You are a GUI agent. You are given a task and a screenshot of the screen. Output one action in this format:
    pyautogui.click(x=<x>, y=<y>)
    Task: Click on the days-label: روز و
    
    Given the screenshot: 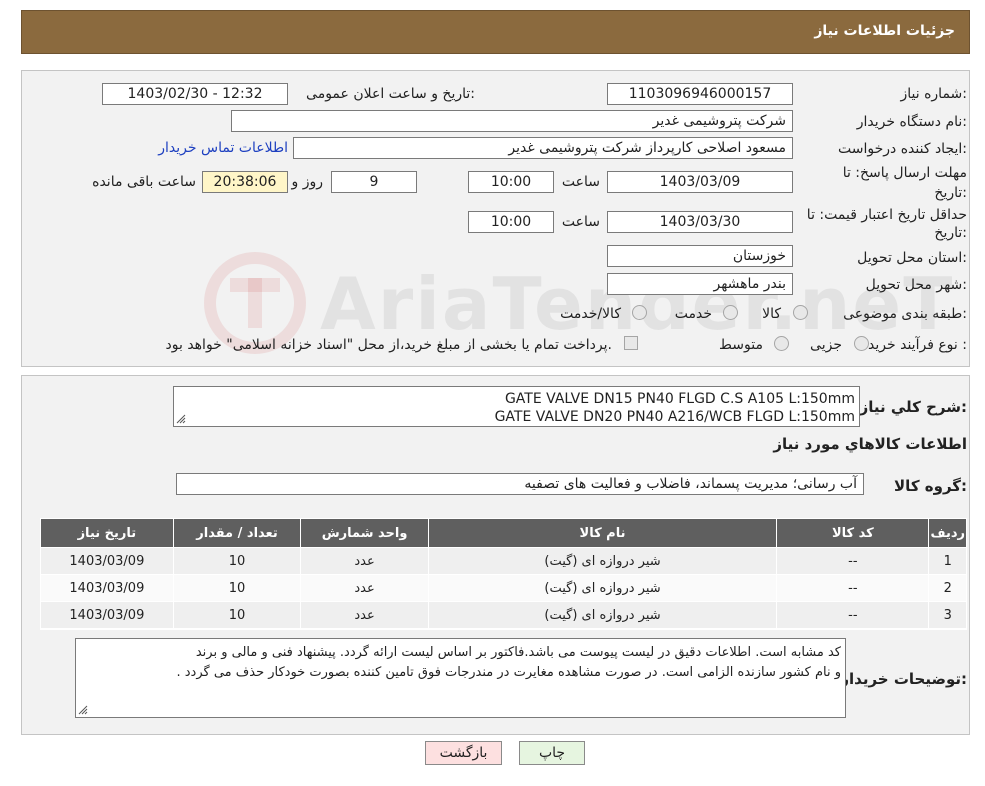 What is the action you would take?
    pyautogui.click(x=307, y=182)
    